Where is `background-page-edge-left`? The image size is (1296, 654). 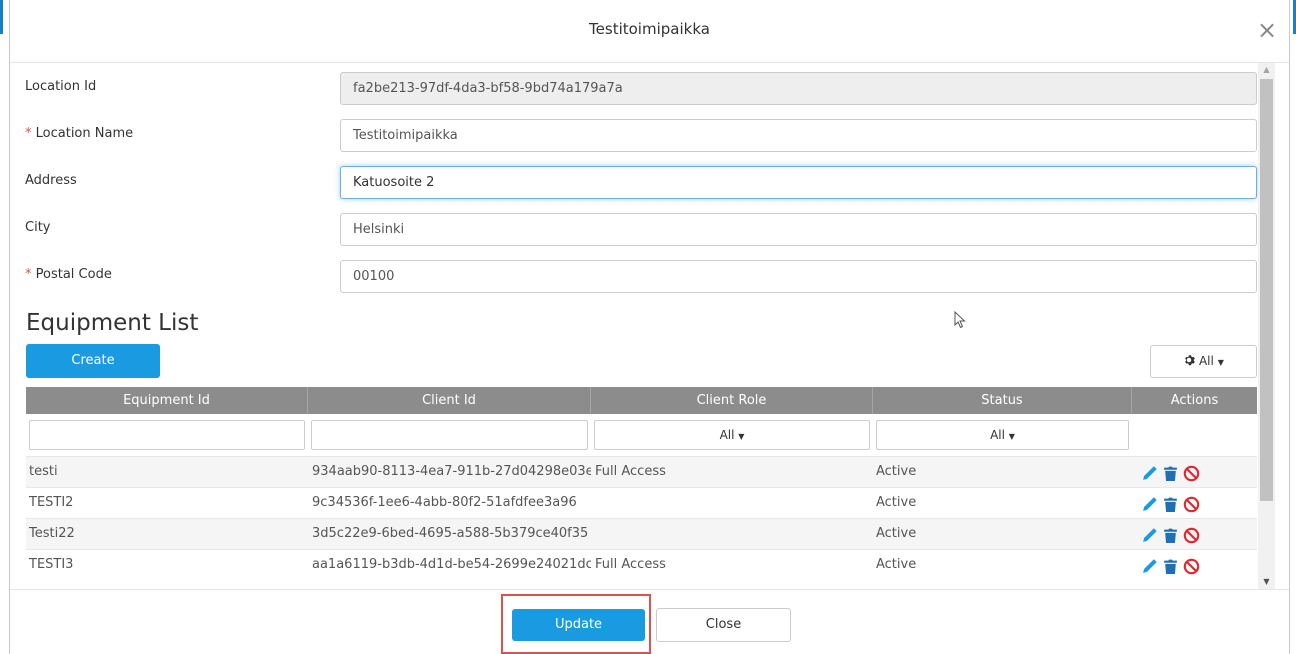 background-page-edge-left is located at coordinates (5, 327).